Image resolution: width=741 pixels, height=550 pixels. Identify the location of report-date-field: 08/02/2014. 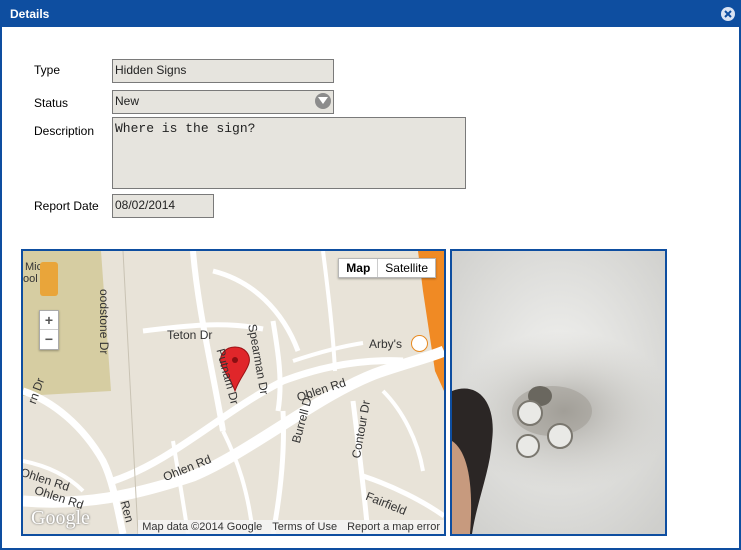
(163, 206).